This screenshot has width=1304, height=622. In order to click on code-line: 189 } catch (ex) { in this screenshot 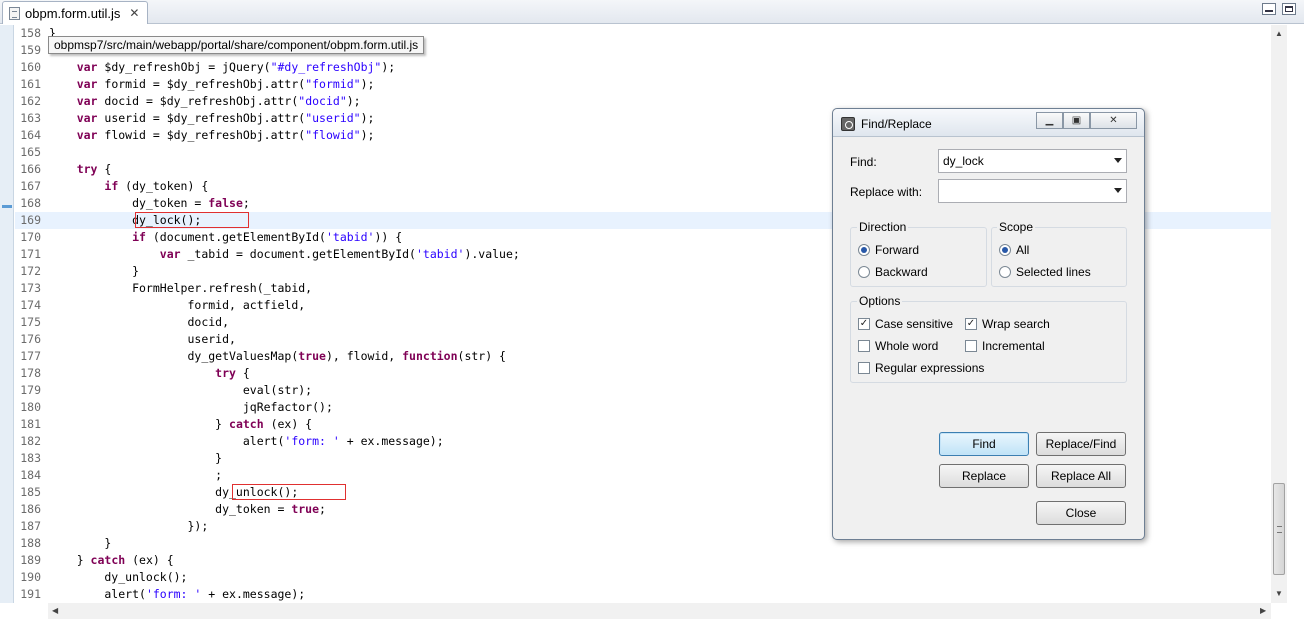, I will do `click(643, 560)`.